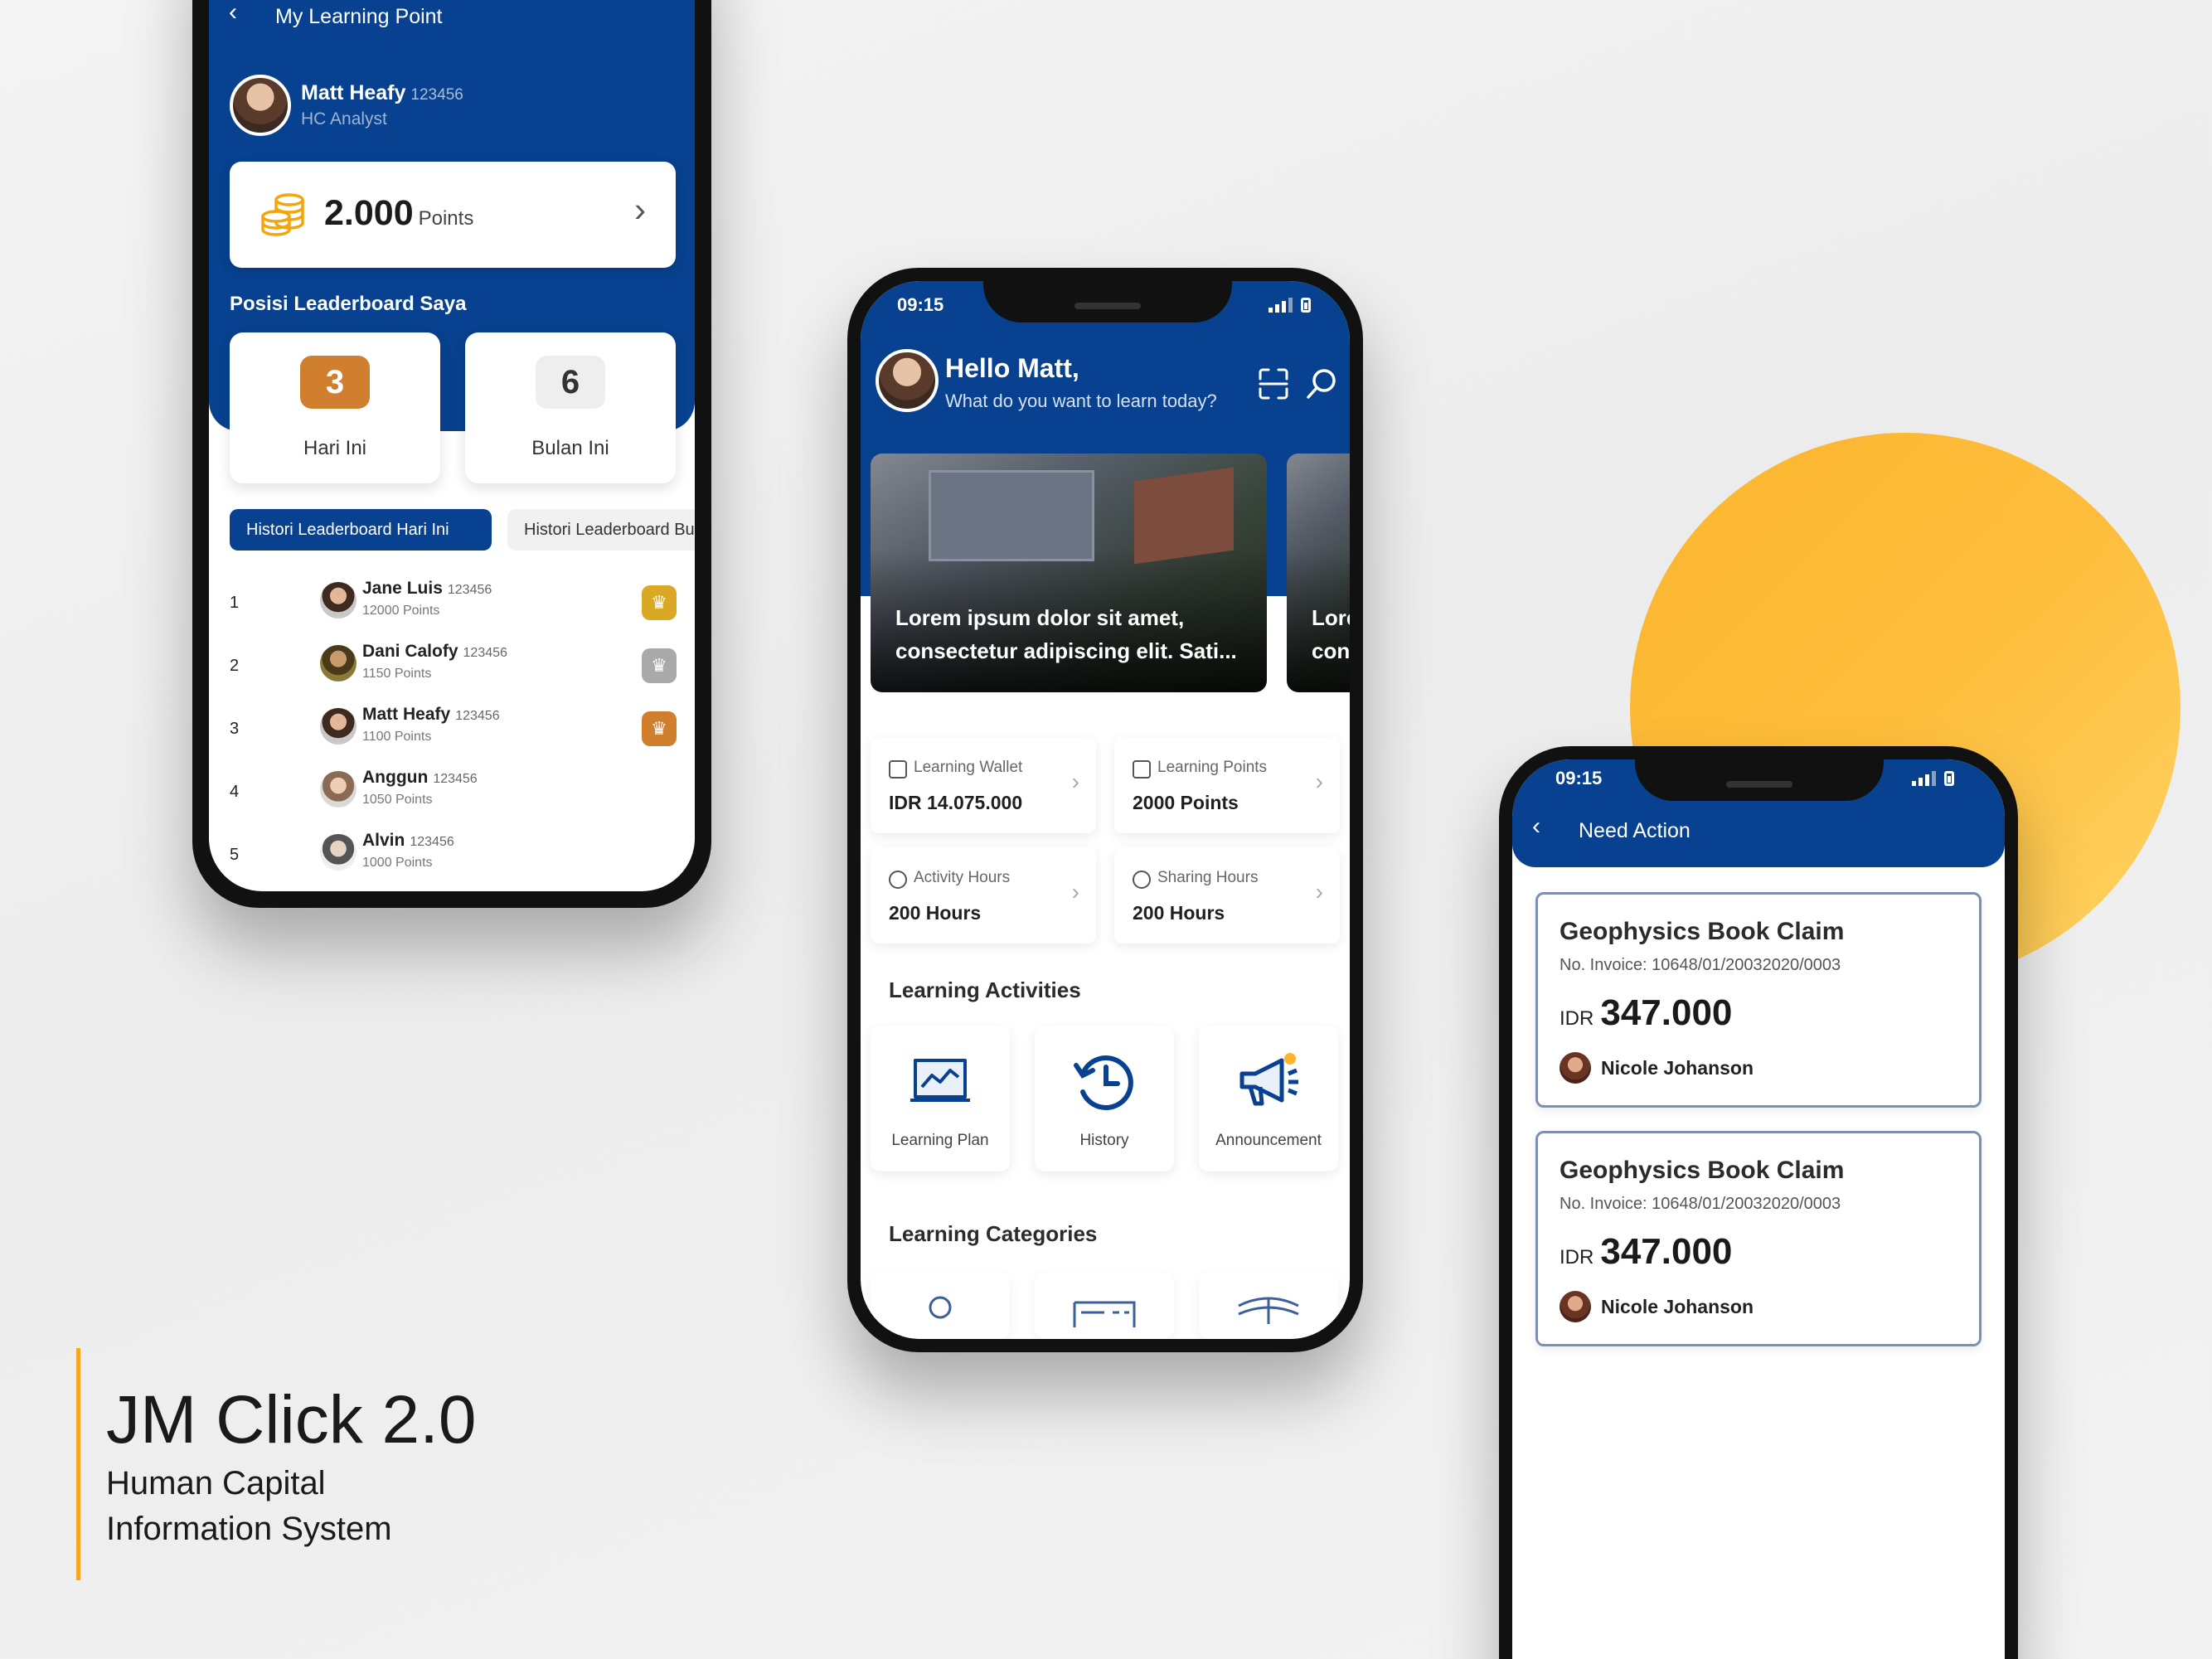 Image resolution: width=2212 pixels, height=1659 pixels. I want to click on tab-leaderboard-today: Histori Leaderboard Hari Ini, so click(361, 530).